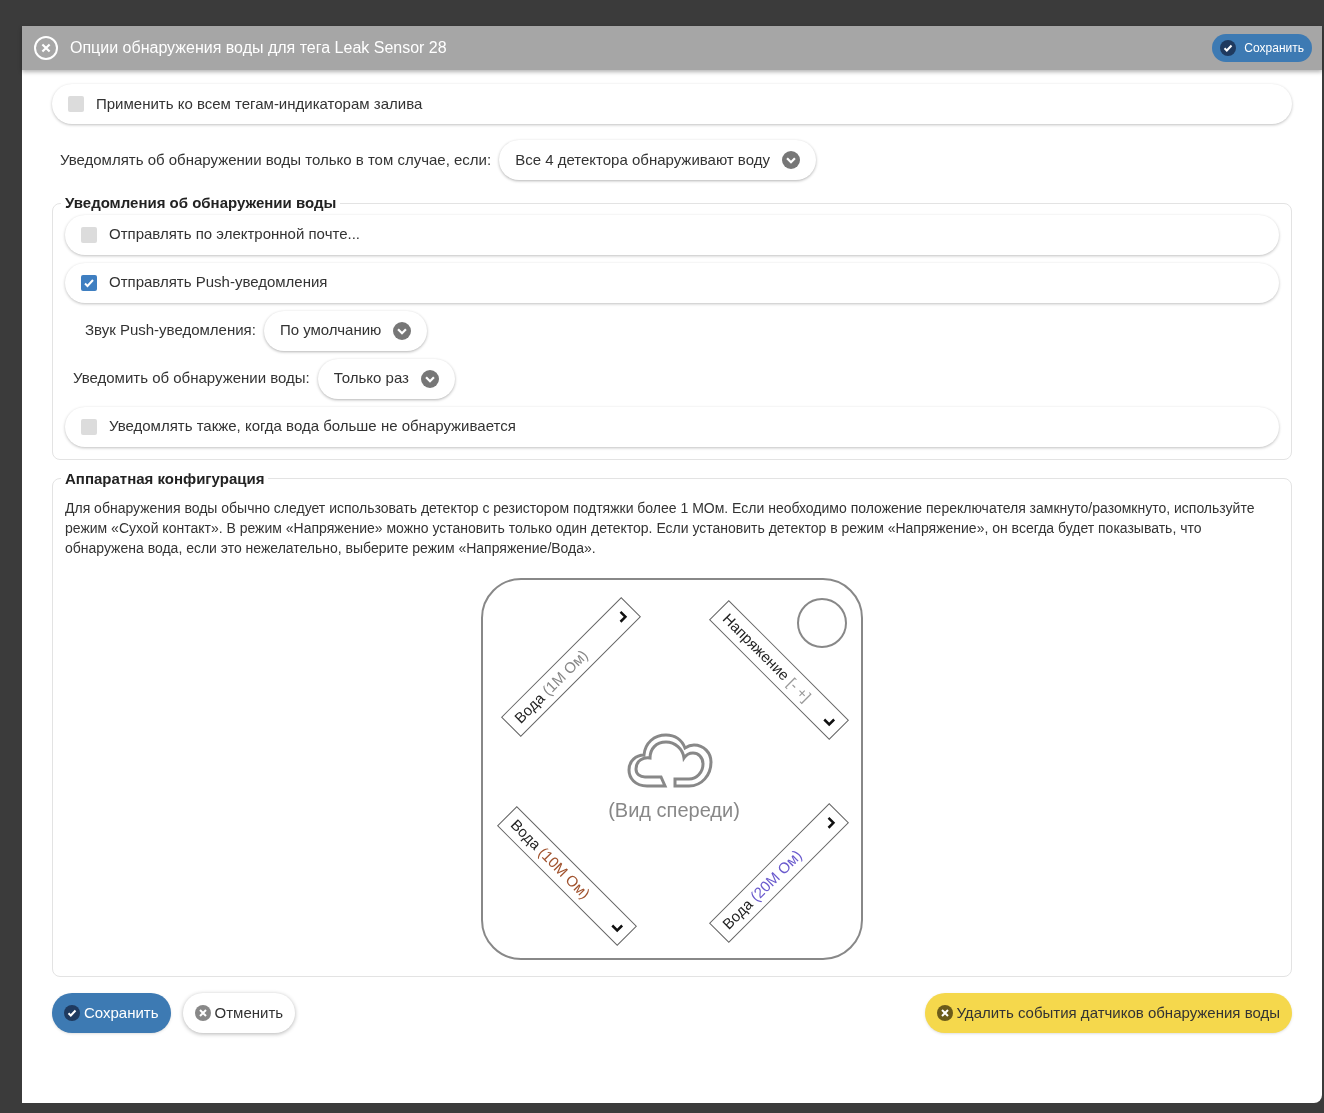 The image size is (1324, 1113). I want to click on delete-events-button: Удалить события датчиков обнаружения воды, so click(1108, 1013).